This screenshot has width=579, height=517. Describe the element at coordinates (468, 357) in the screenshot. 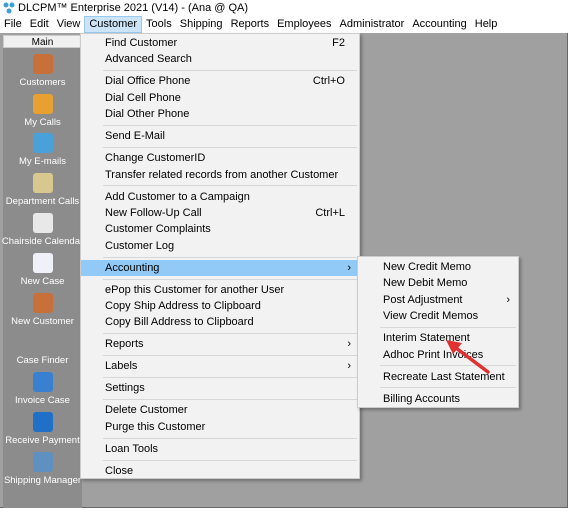

I see `annotation-arrow` at that location.